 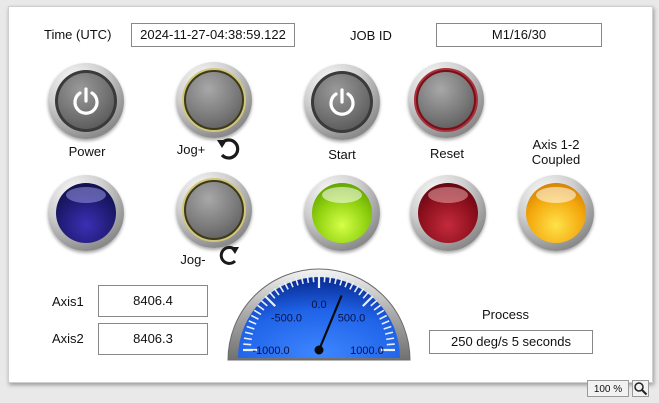 I want to click on job-id-label: JOB ID, so click(x=371, y=35).